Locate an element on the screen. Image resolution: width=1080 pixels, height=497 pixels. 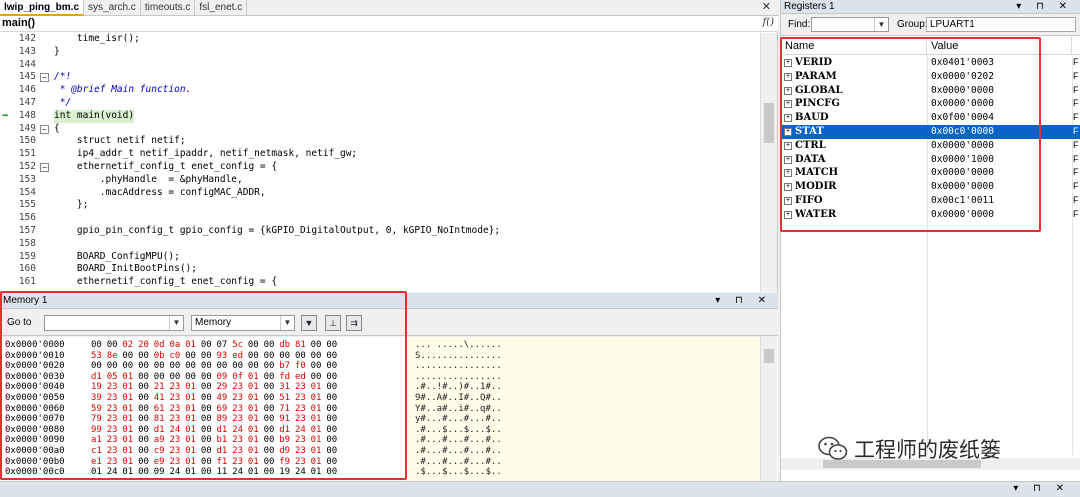
line-number: 142 is located at coordinates (27, 38).